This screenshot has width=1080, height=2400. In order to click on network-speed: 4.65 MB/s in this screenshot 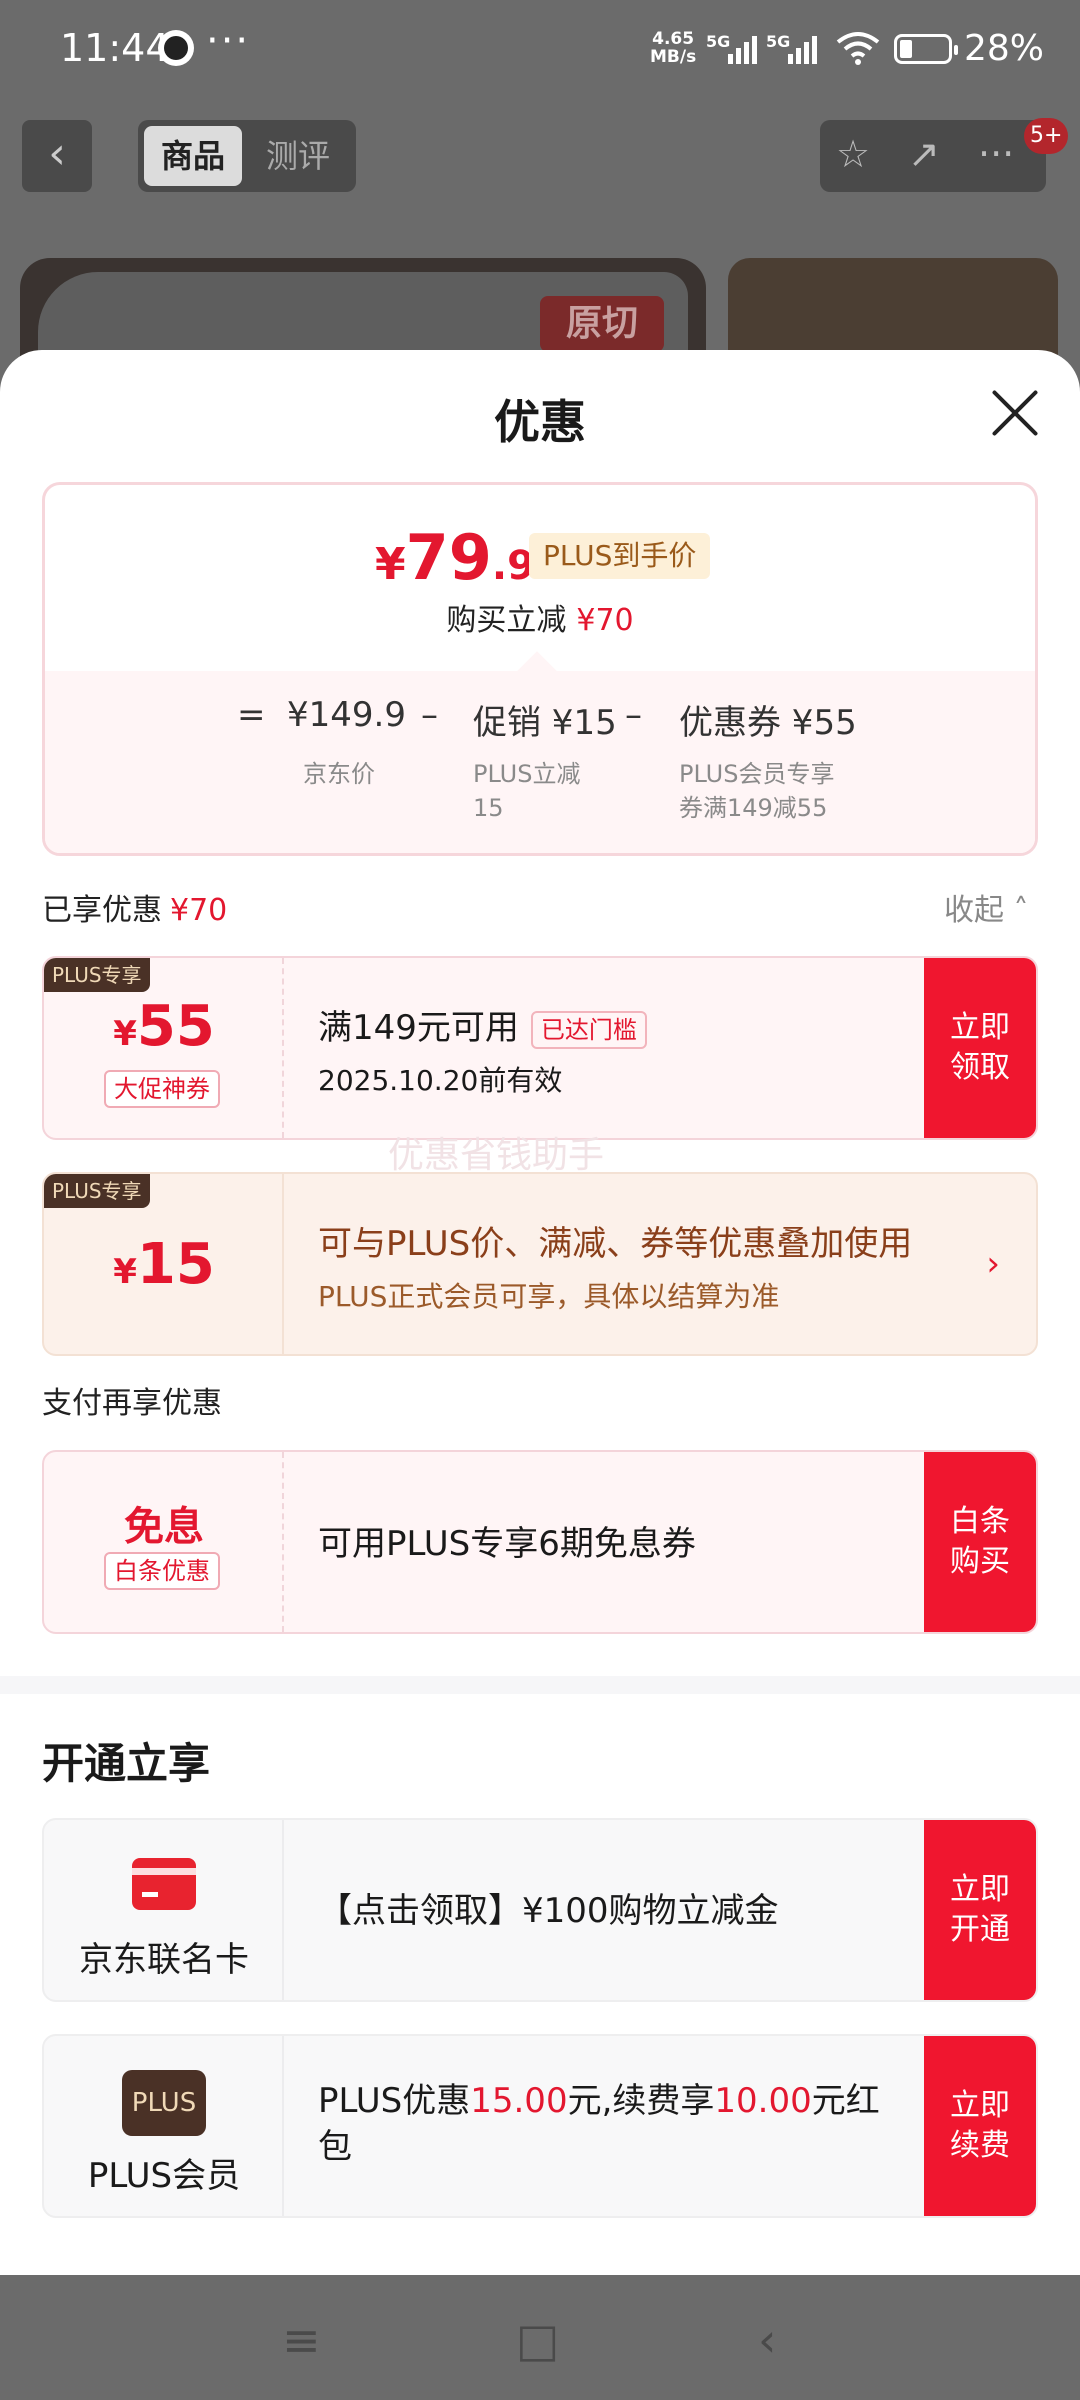, I will do `click(673, 48)`.